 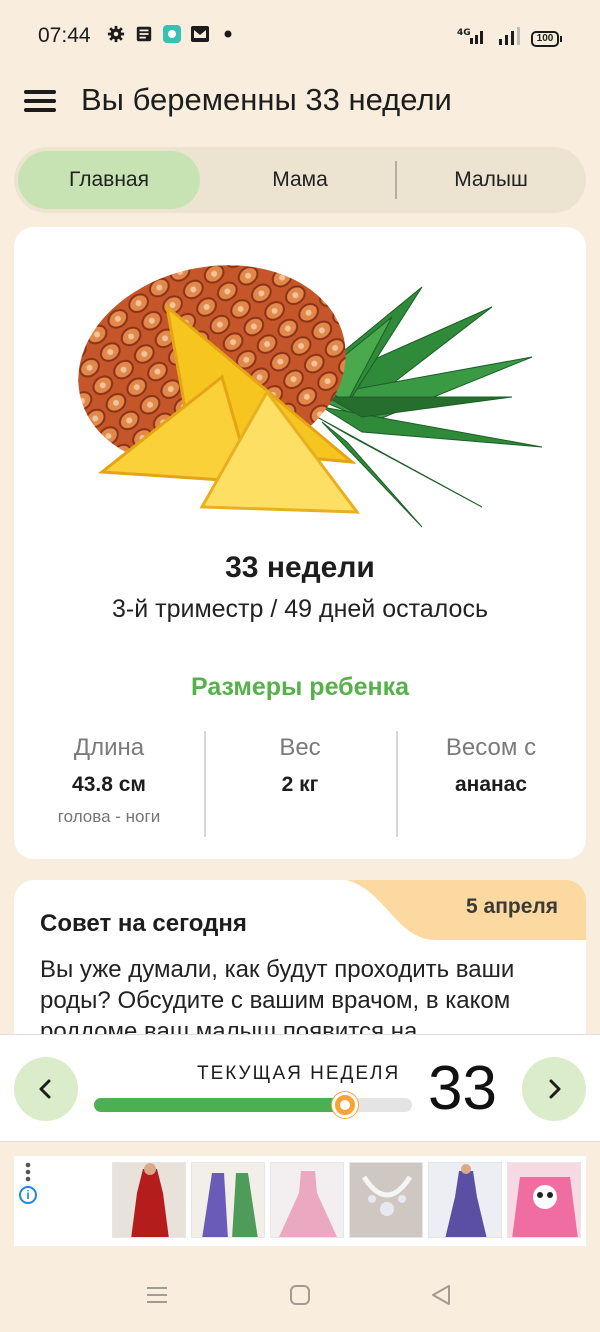 I want to click on ad-options-icon, so click(x=28, y=1173).